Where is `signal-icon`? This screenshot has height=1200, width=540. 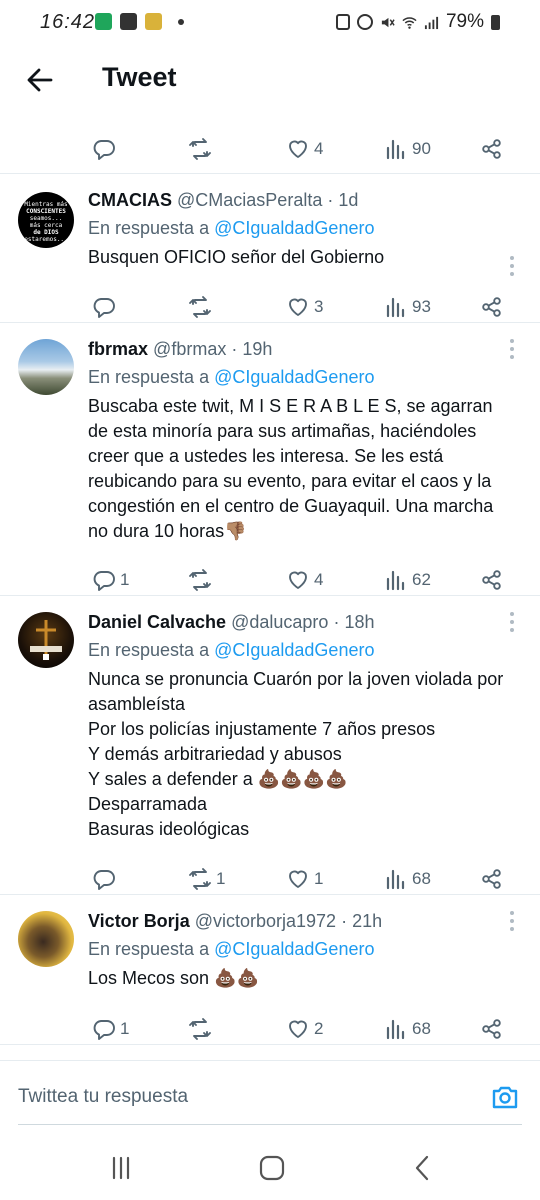 signal-icon is located at coordinates (431, 22).